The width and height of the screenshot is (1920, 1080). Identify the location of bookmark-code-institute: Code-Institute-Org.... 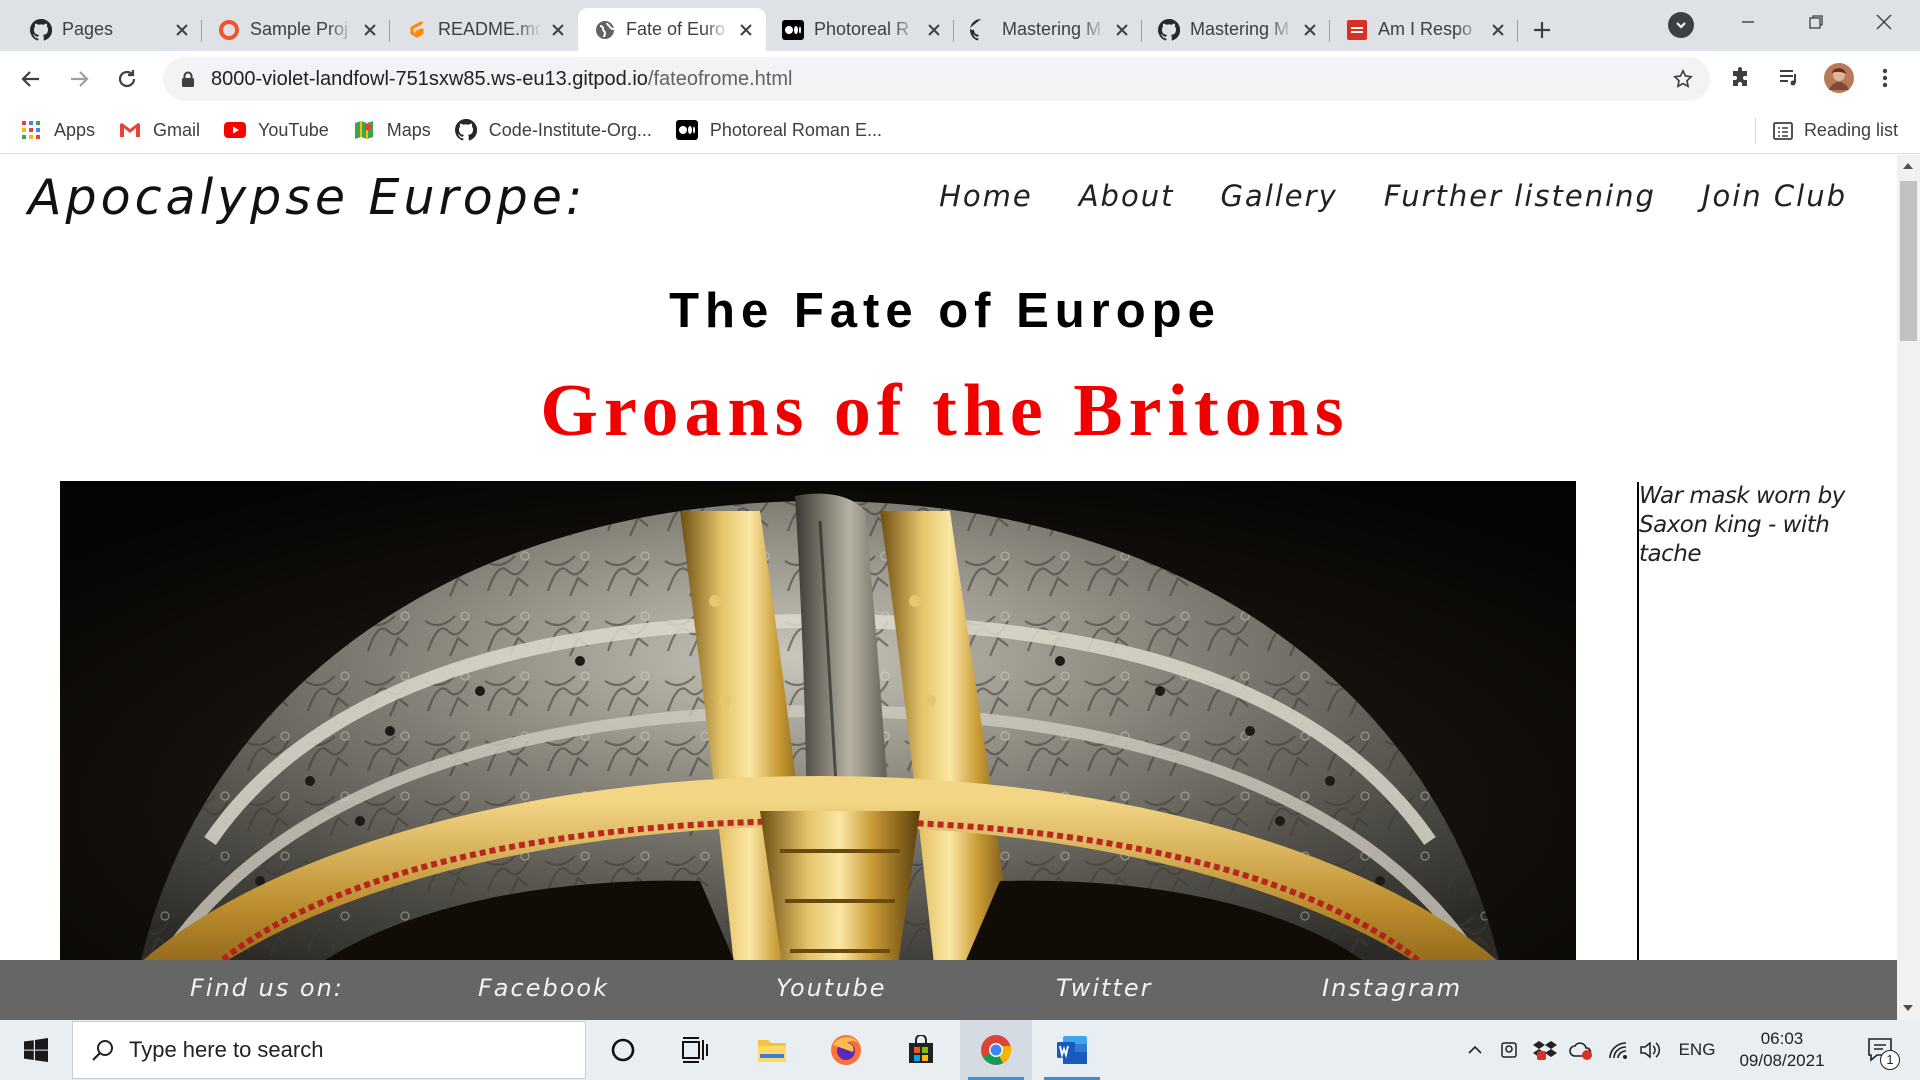
(553, 130).